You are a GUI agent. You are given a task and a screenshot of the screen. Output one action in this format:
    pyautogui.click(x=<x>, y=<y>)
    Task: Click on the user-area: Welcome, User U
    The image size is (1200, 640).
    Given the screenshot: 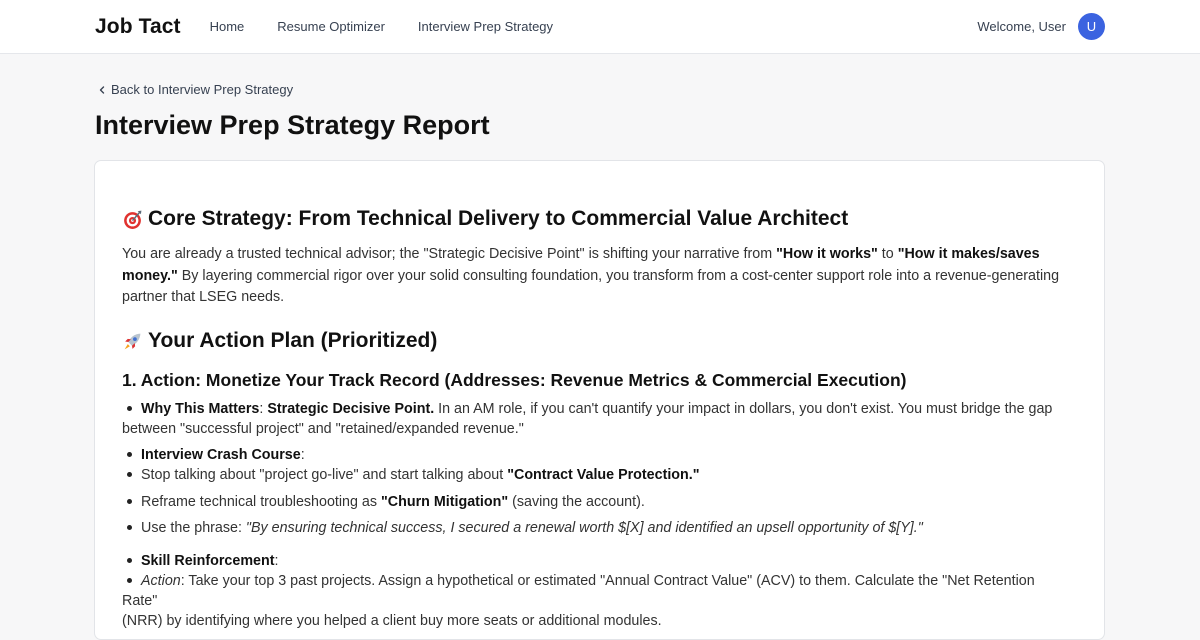 What is the action you would take?
    pyautogui.click(x=1041, y=26)
    